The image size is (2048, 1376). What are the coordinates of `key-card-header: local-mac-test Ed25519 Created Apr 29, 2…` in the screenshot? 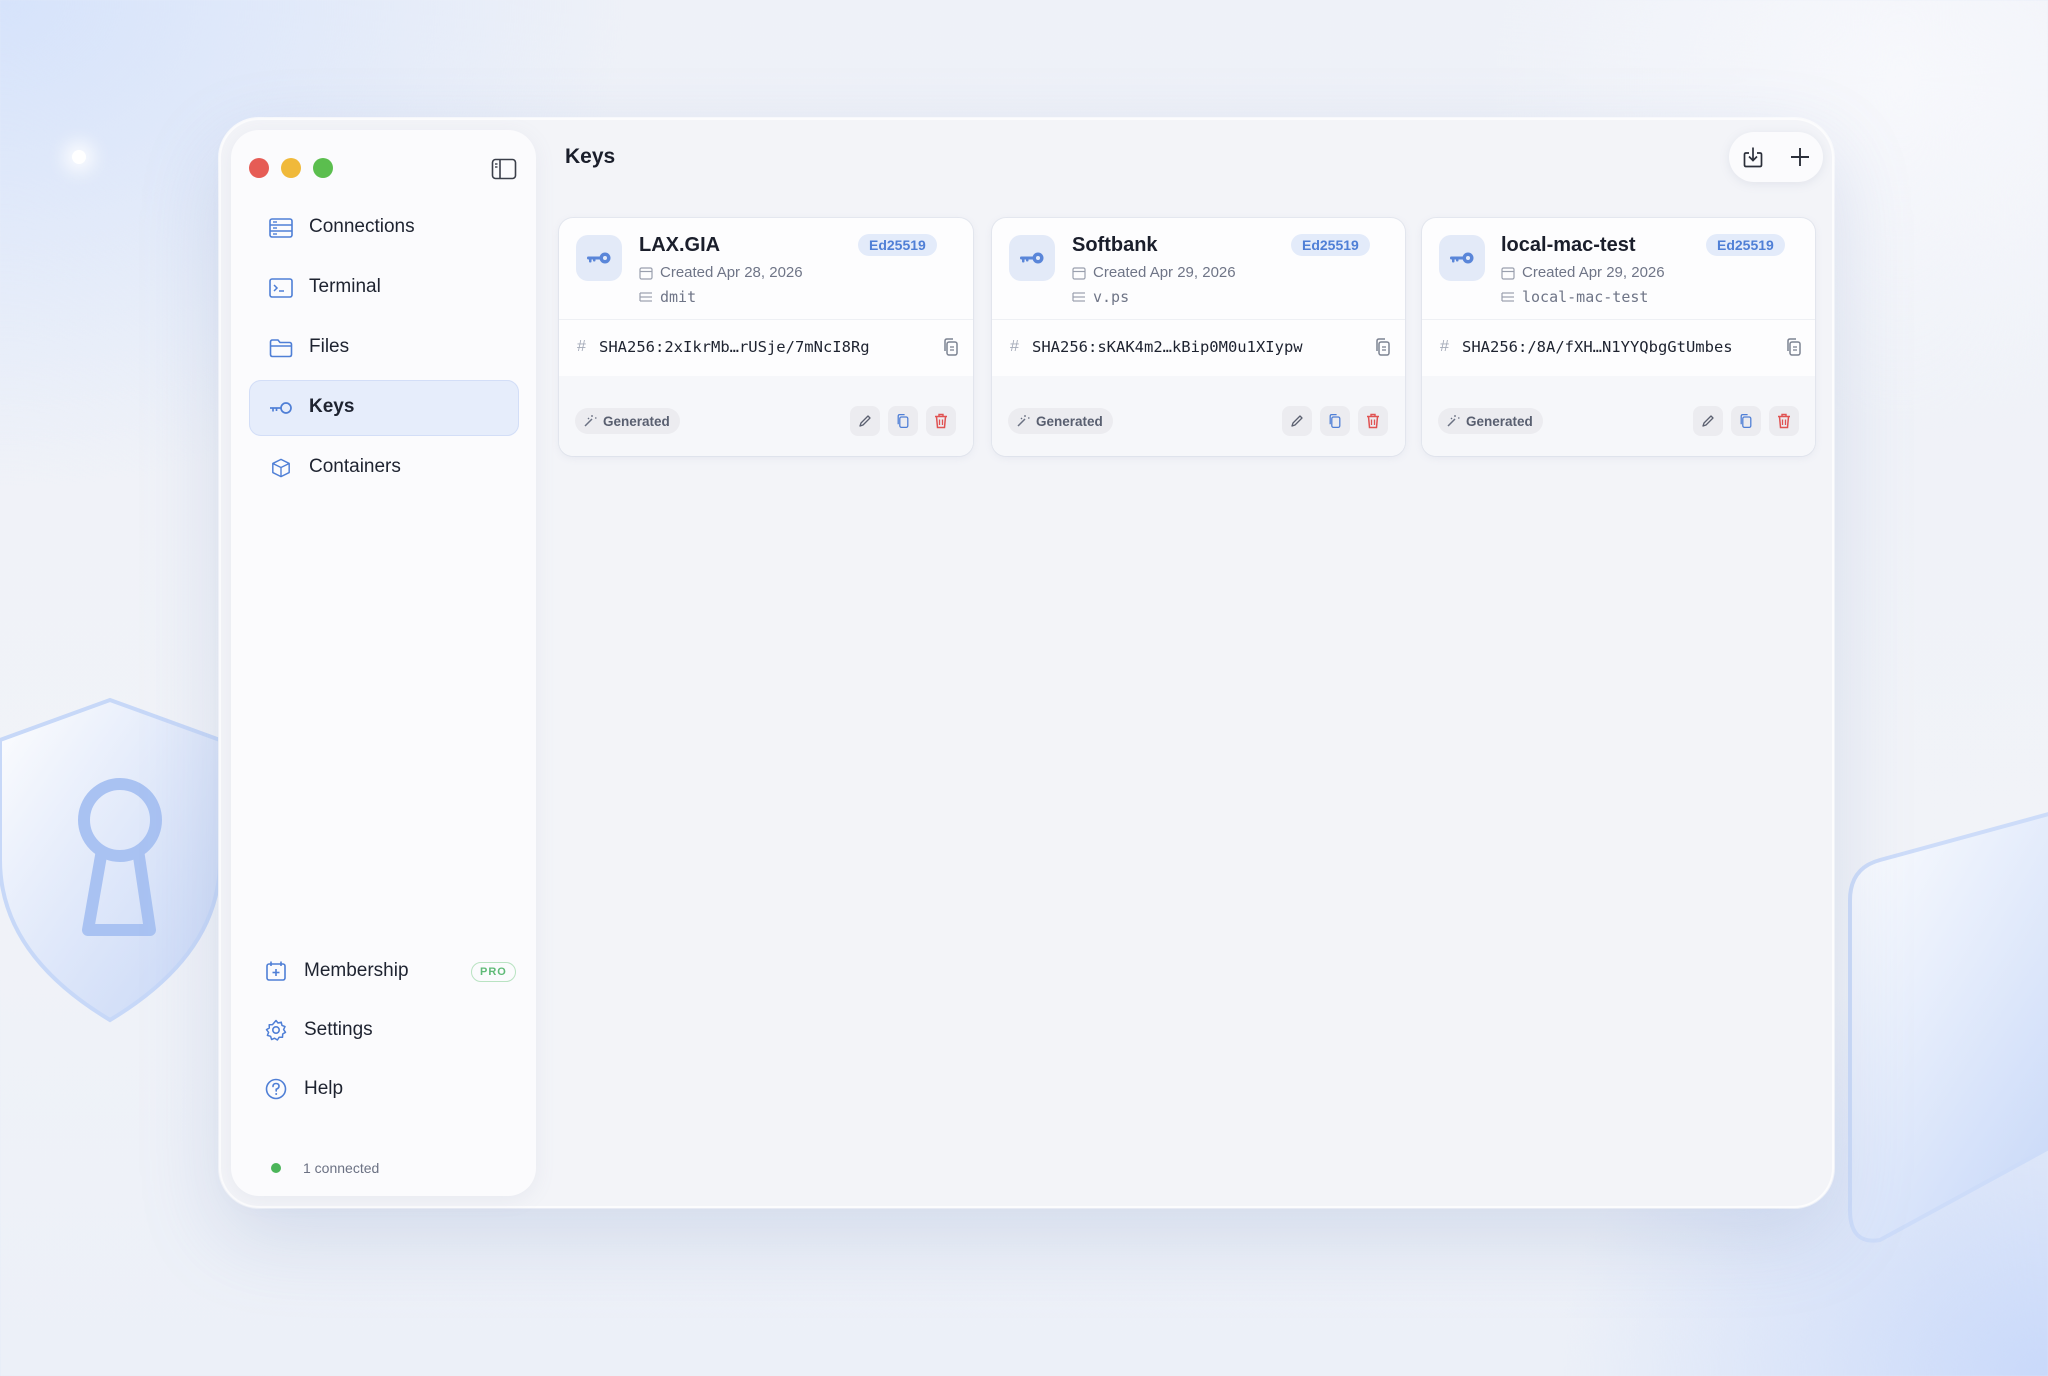 It's located at (1618, 268).